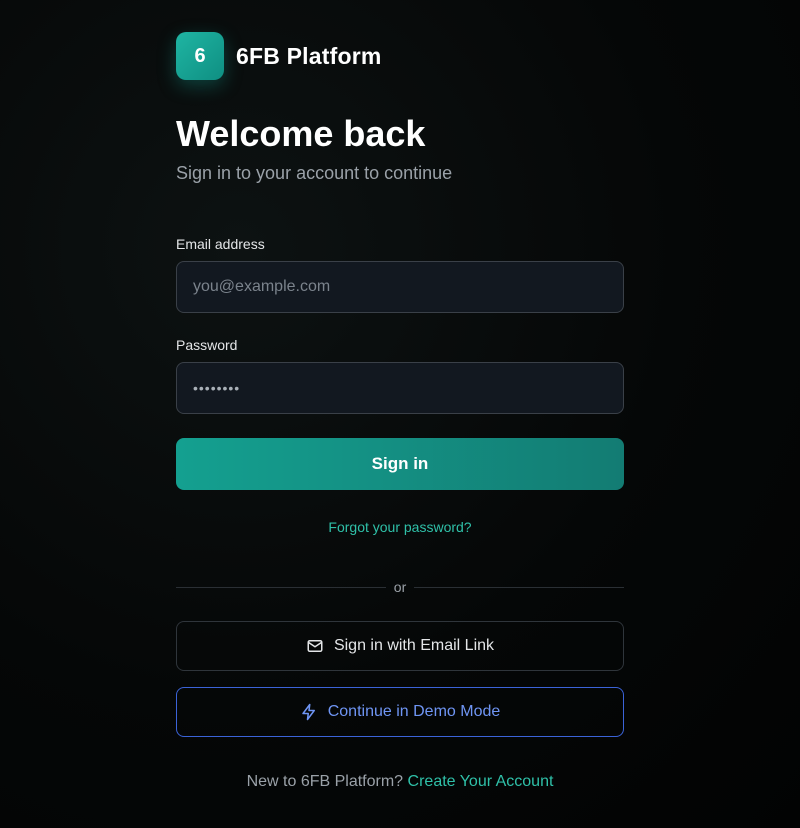 The image size is (800, 828). What do you see at coordinates (400, 527) in the screenshot?
I see `forgot-password-link: Forgot your password?` at bounding box center [400, 527].